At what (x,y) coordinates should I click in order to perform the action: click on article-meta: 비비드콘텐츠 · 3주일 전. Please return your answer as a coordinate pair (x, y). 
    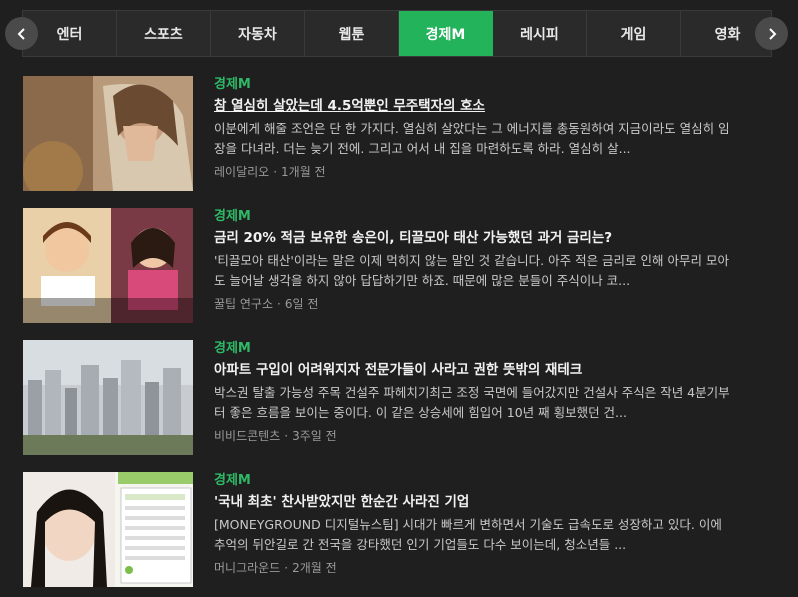
    Looking at the image, I should click on (275, 436).